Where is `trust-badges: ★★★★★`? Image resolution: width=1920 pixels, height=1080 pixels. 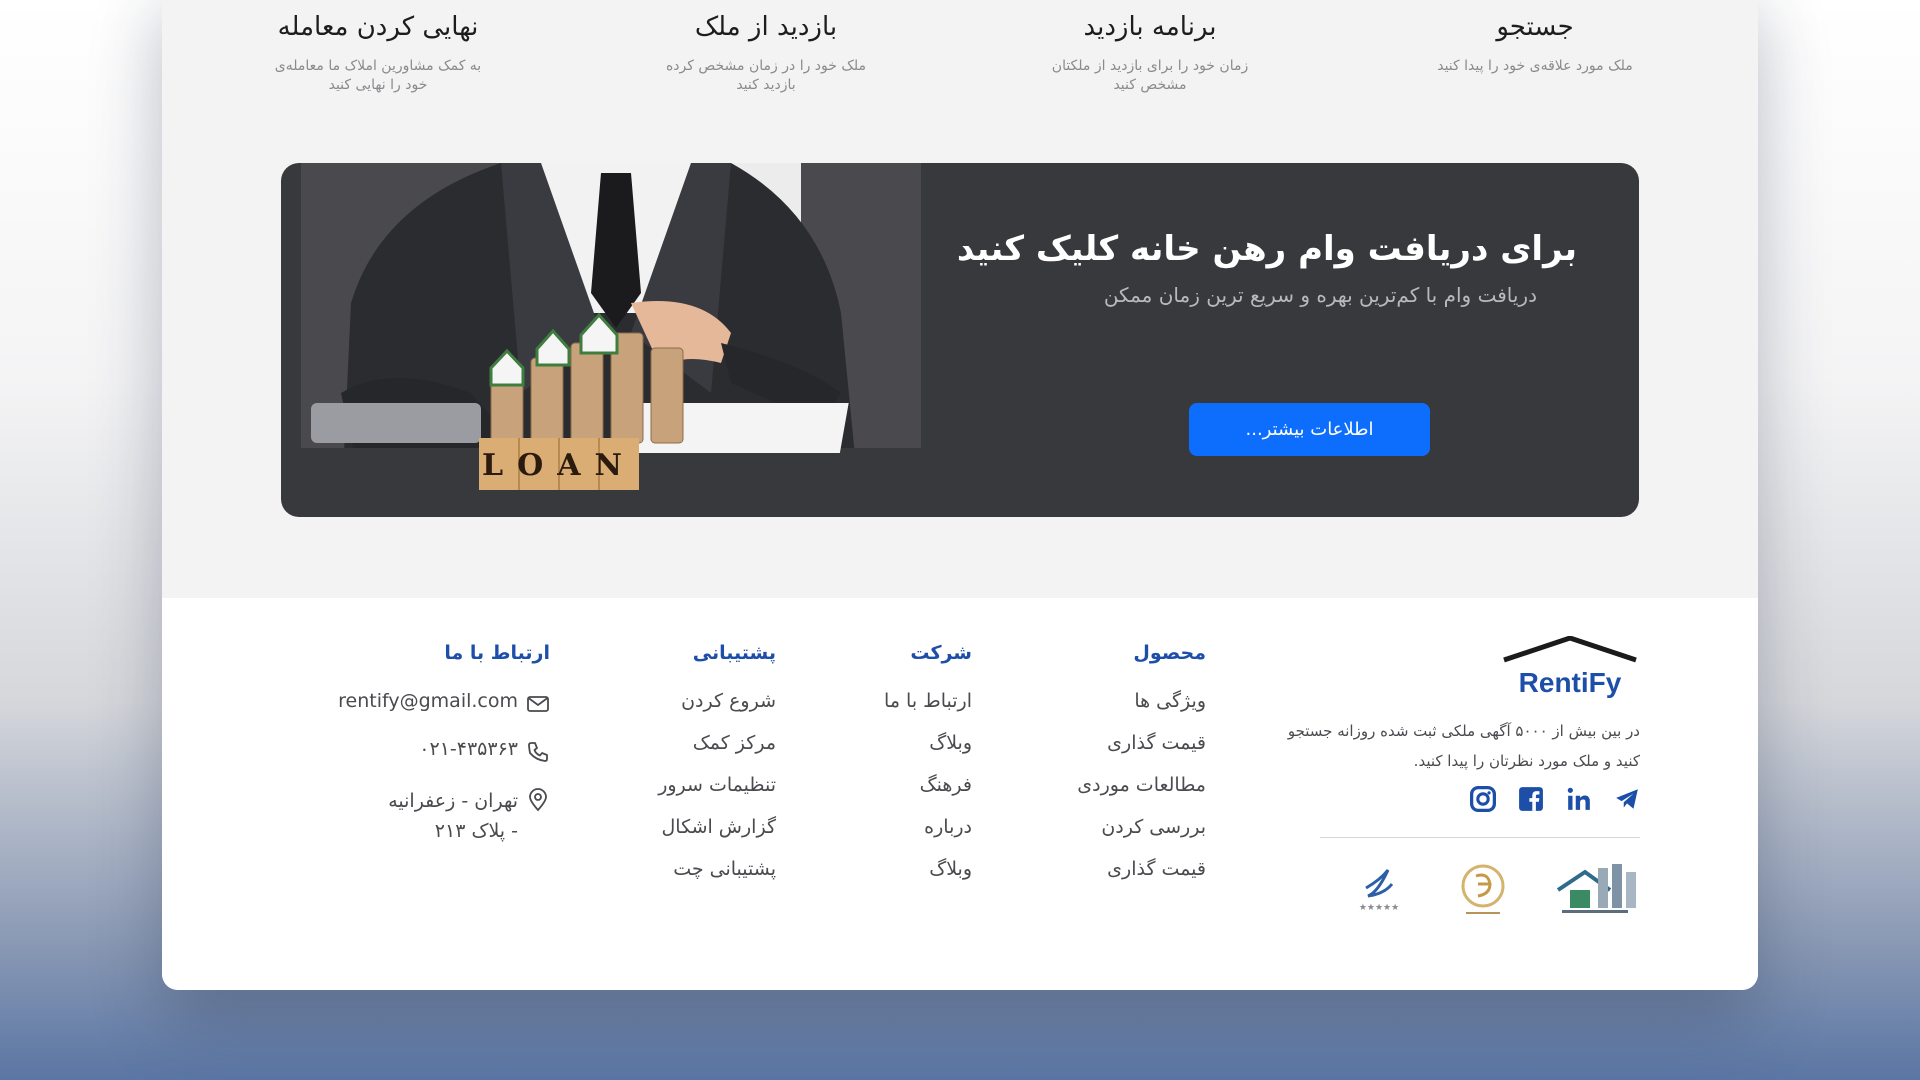 trust-badges: ★★★★★ is located at coordinates (1480, 890).